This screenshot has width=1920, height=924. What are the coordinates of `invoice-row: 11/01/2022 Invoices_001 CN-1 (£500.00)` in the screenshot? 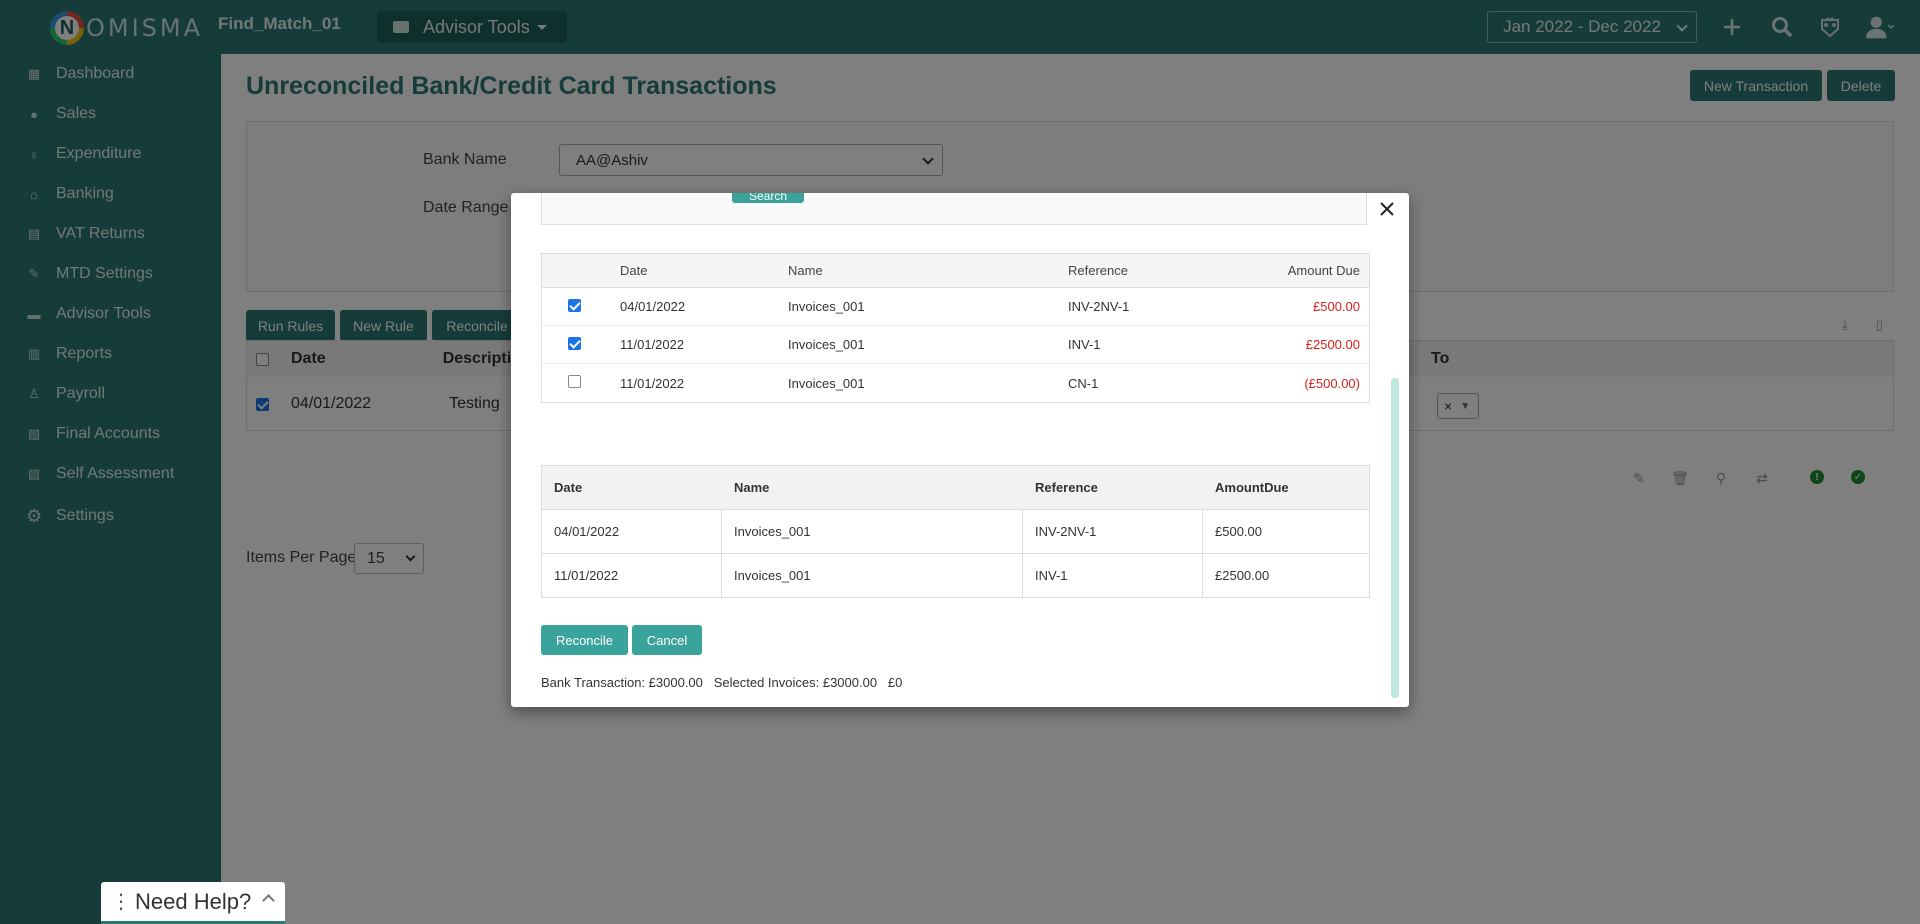 It's located at (955, 383).